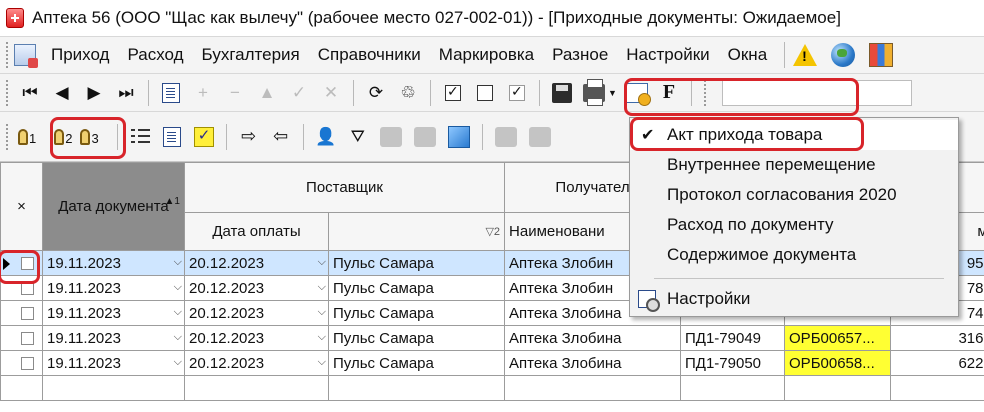  I want to click on nav-first-button: ⏮, so click(30, 93).